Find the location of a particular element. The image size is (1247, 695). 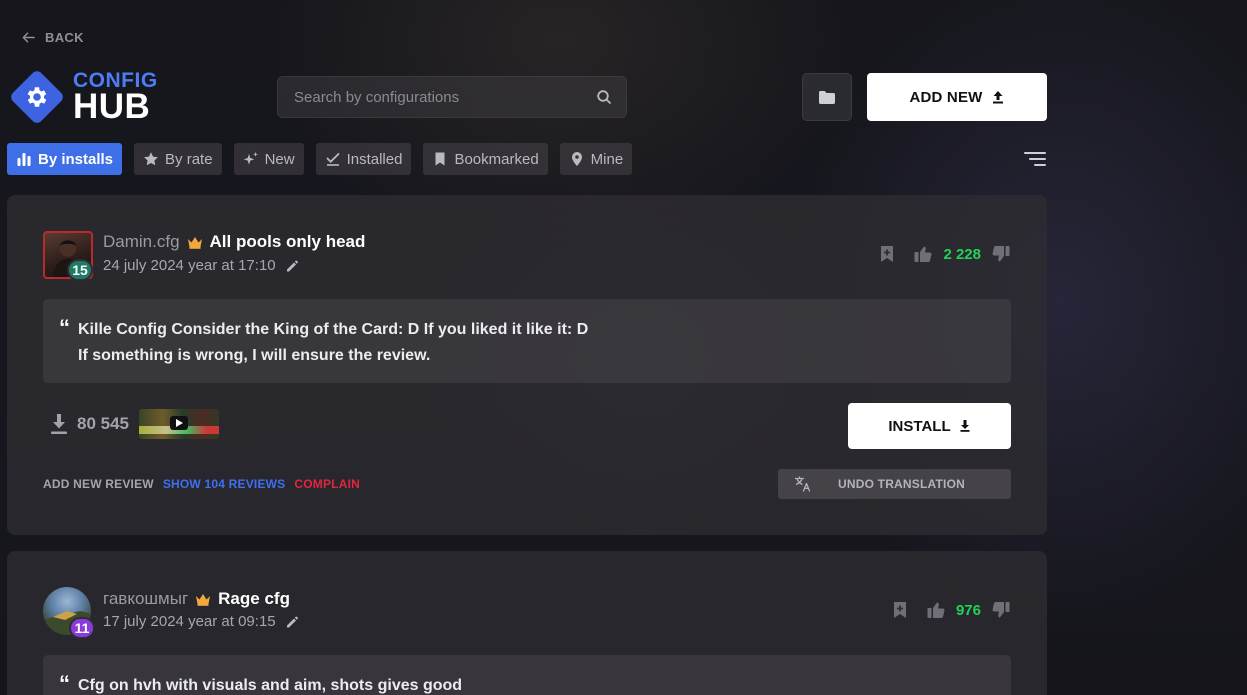

add-new-button: ADD NEW is located at coordinates (957, 97).